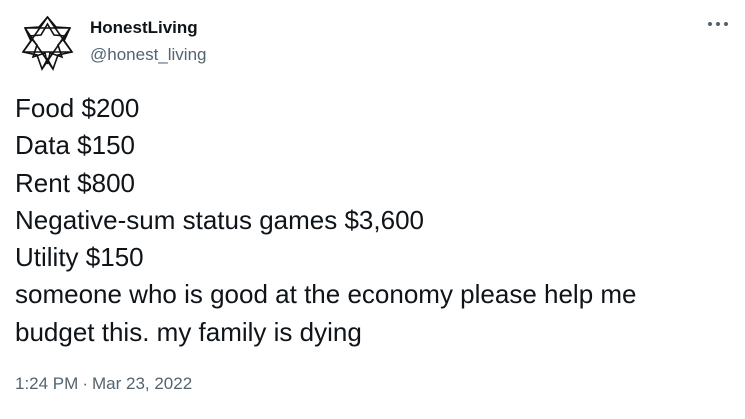  Describe the element at coordinates (148, 55) in the screenshot. I see `author-handle: @honest_living` at that location.